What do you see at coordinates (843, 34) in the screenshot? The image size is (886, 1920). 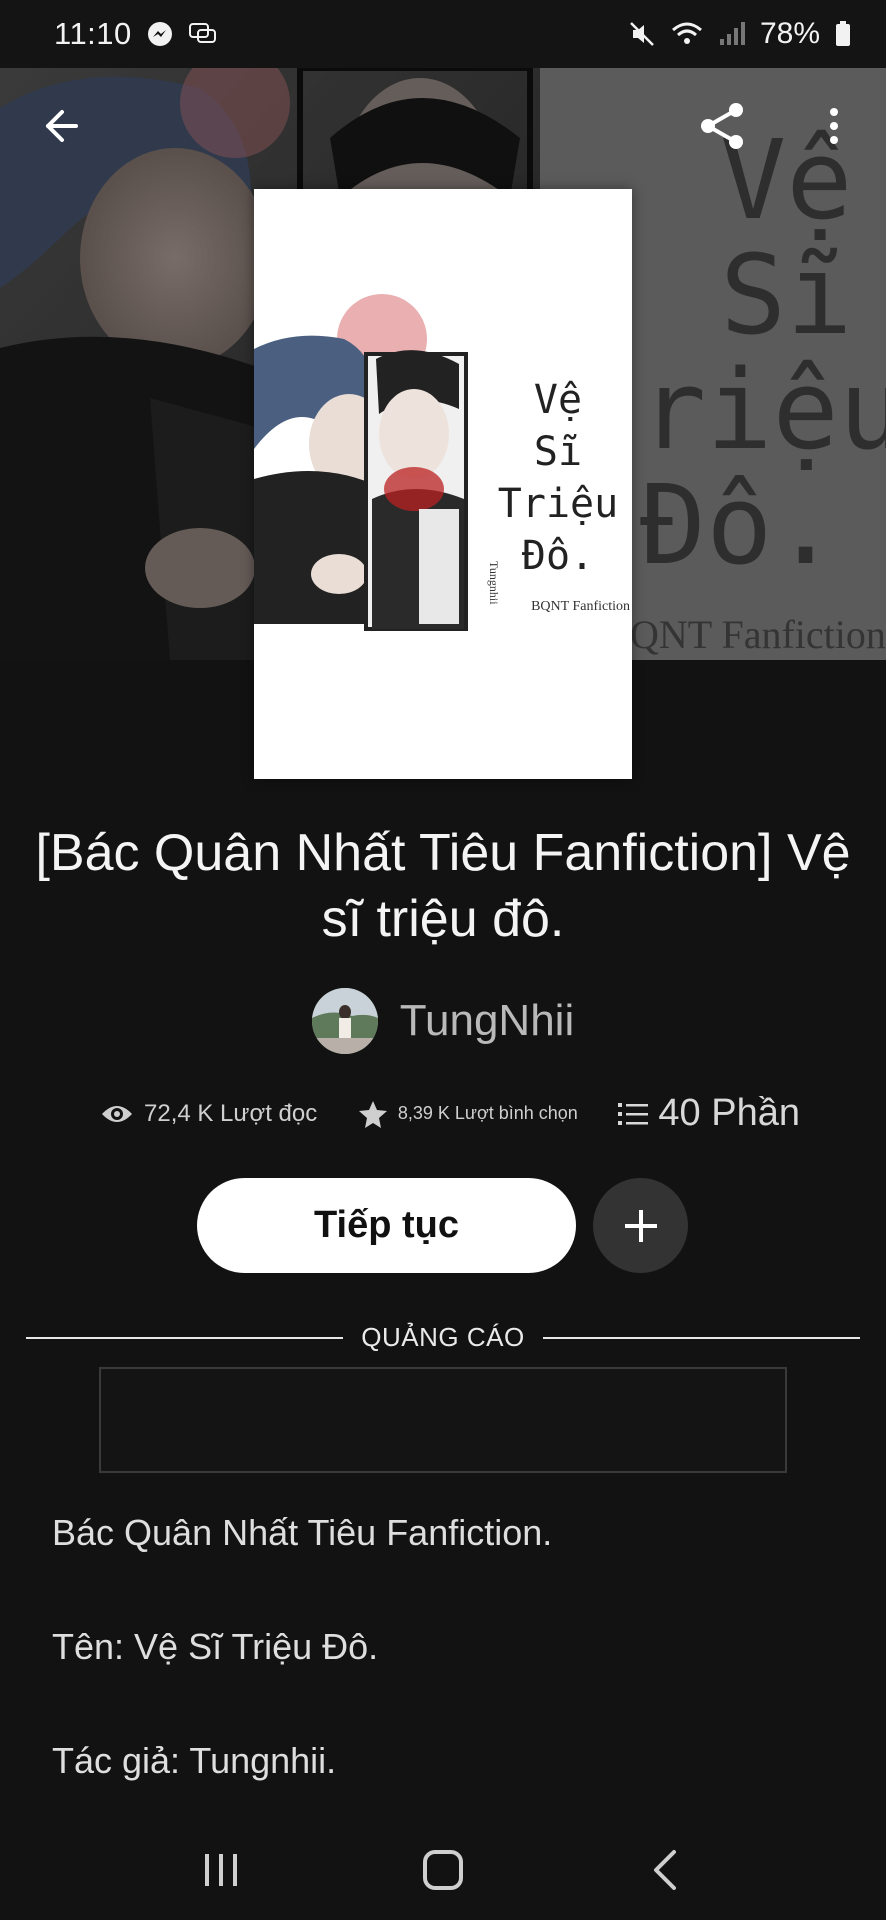 I see `battery-icon` at bounding box center [843, 34].